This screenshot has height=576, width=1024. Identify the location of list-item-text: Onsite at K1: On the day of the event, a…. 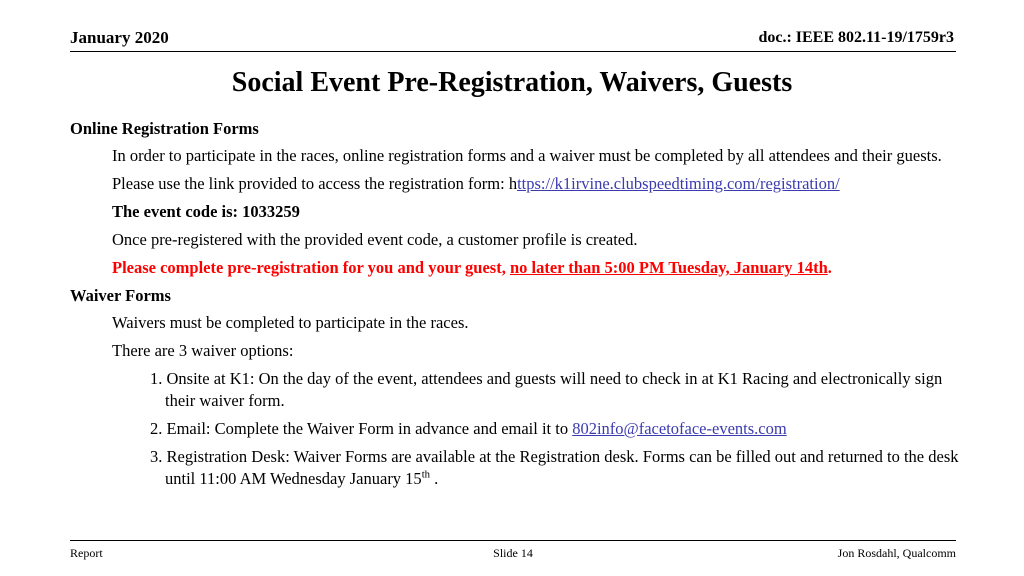
(554, 389).